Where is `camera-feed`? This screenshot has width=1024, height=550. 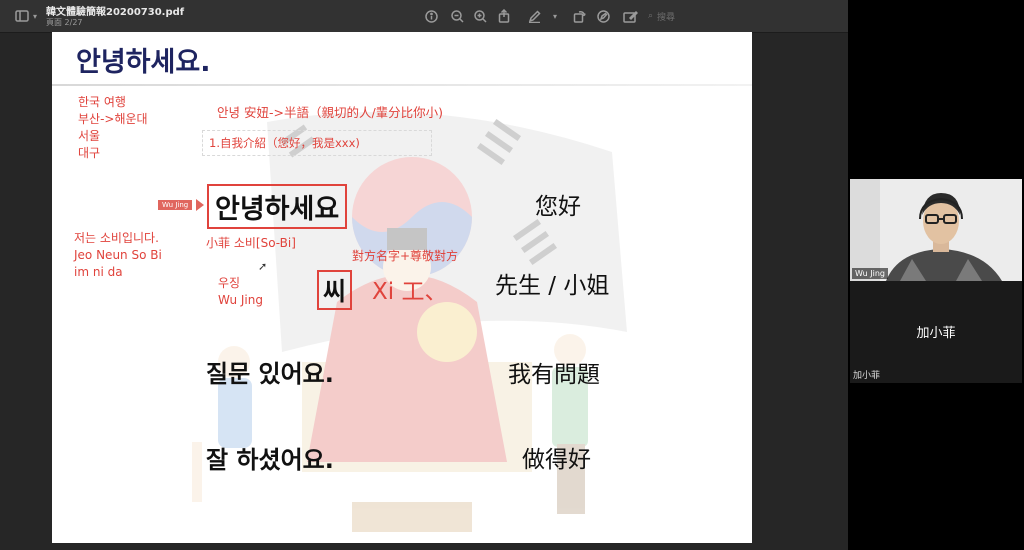 camera-feed is located at coordinates (936, 230).